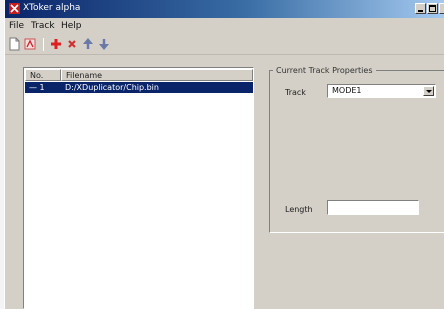  What do you see at coordinates (43, 44) in the screenshot?
I see `toolbar-separator` at bounding box center [43, 44].